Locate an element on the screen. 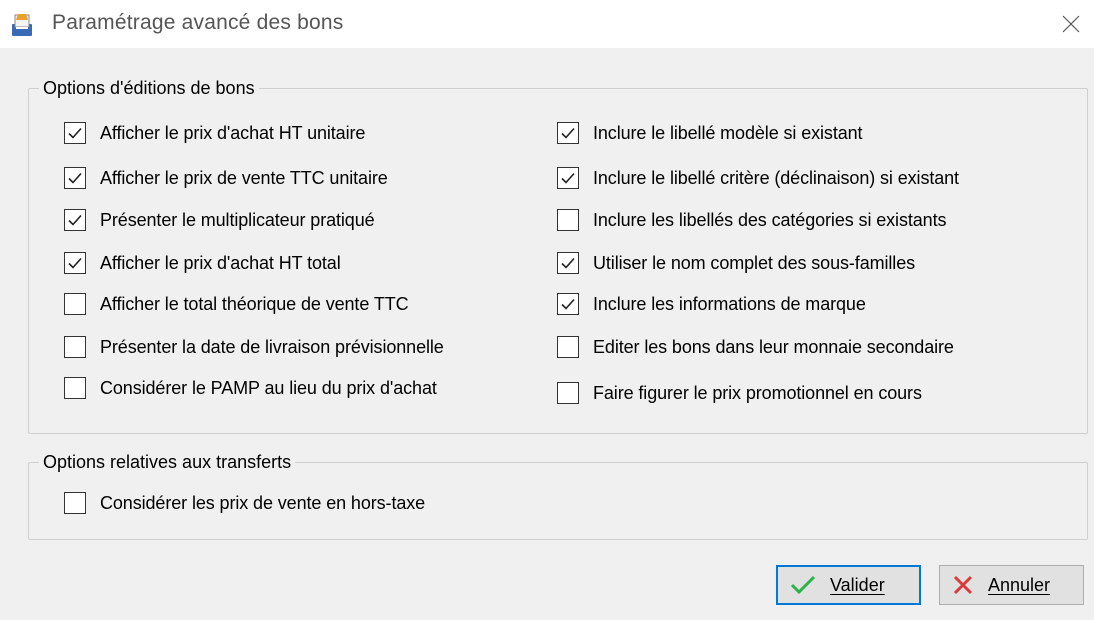  option-informations-marque: Inclure les informations de marque is located at coordinates (711, 304).